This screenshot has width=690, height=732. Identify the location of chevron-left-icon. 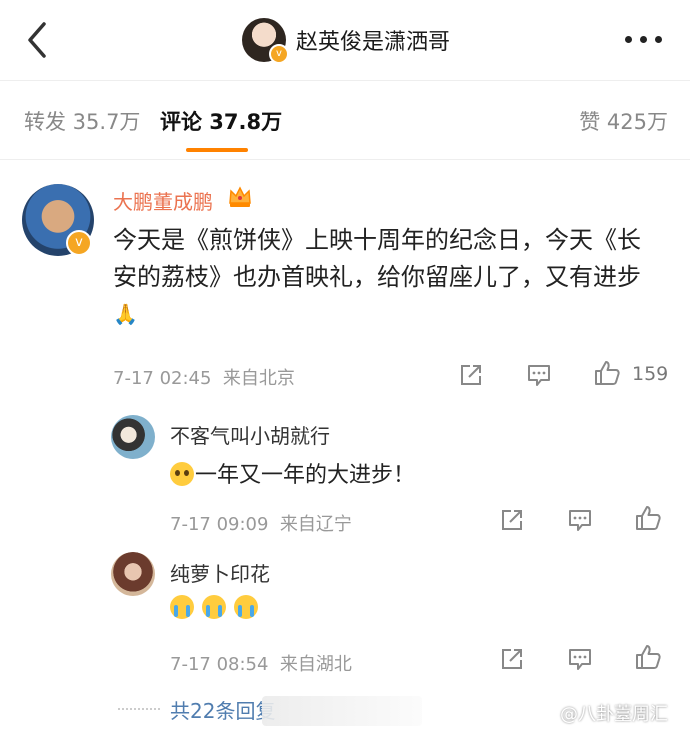
(37, 40).